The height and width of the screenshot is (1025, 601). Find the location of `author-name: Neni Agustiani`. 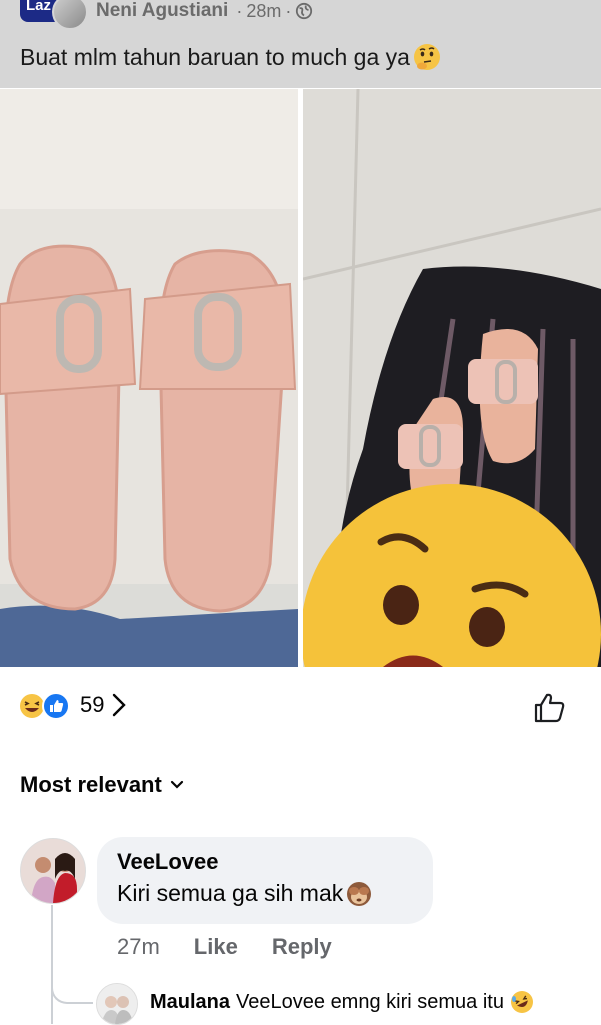

author-name: Neni Agustiani is located at coordinates (162, 11).